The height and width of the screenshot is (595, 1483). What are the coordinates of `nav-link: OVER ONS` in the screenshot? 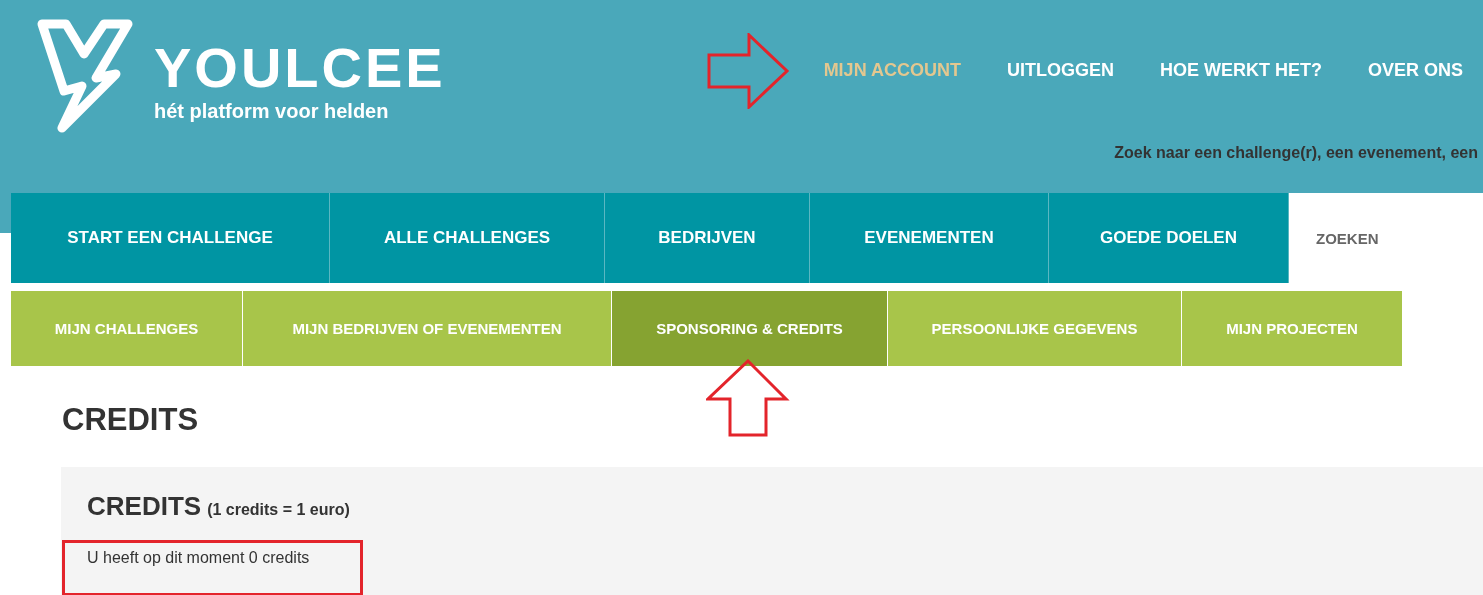 It's located at (1415, 70).